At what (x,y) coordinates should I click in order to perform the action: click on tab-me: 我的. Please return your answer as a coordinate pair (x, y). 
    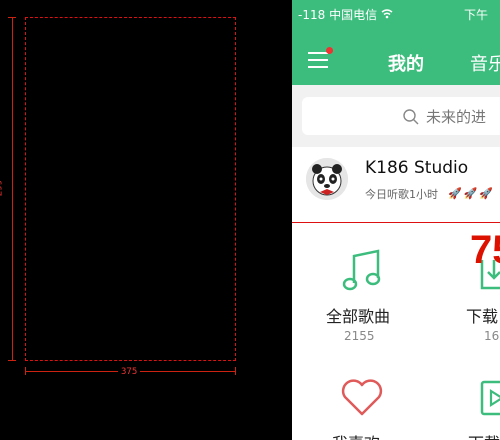
    Looking at the image, I should click on (406, 63).